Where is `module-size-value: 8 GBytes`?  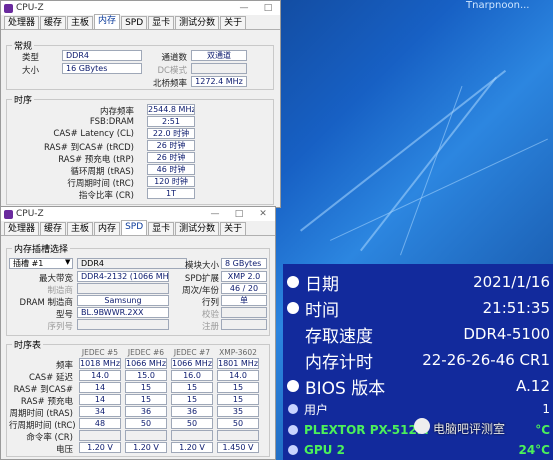 module-size-value: 8 GBytes is located at coordinates (244, 263).